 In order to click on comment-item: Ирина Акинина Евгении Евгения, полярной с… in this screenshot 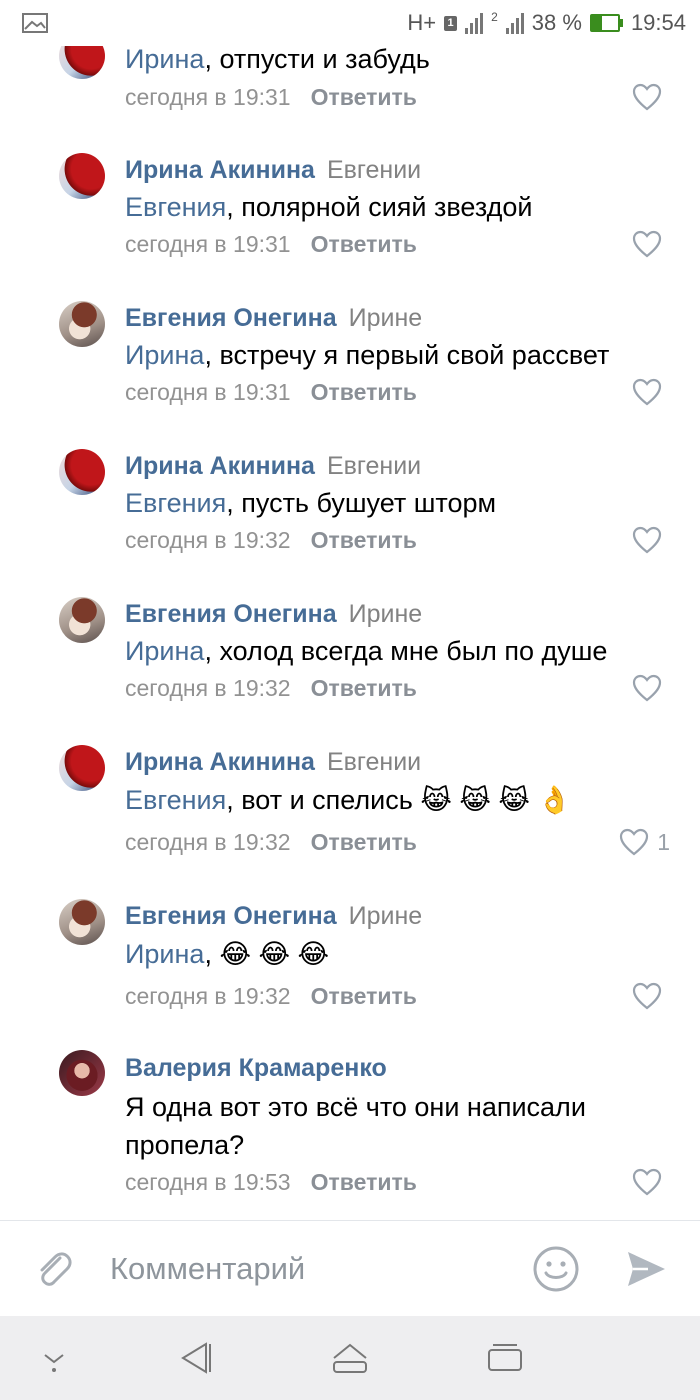, I will do `click(350, 224)`.